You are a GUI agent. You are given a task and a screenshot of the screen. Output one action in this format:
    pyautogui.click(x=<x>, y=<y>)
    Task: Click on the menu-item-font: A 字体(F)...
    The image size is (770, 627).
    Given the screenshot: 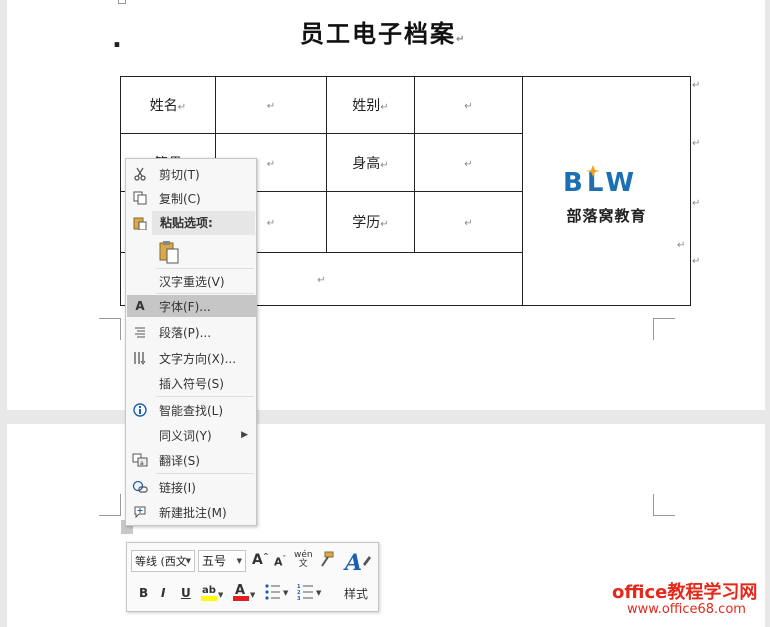 What is the action you would take?
    pyautogui.click(x=191, y=306)
    